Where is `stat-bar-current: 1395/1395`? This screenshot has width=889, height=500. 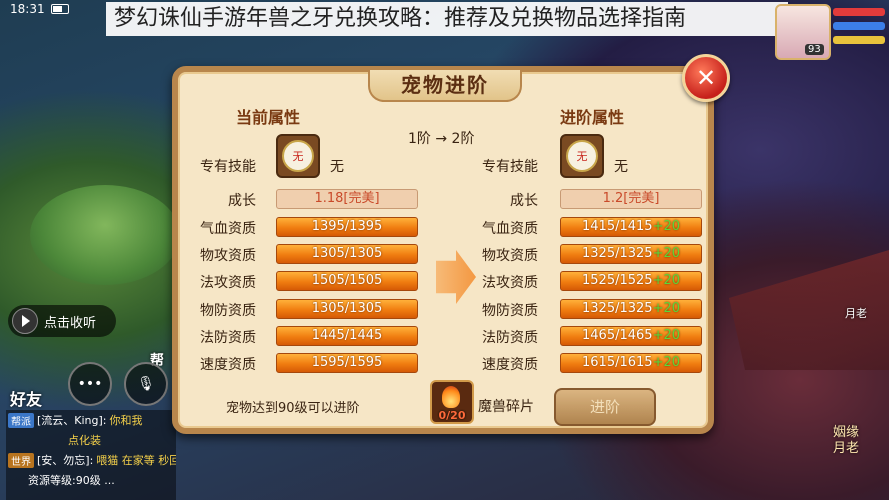
stat-bar-current: 1395/1395 is located at coordinates (347, 227).